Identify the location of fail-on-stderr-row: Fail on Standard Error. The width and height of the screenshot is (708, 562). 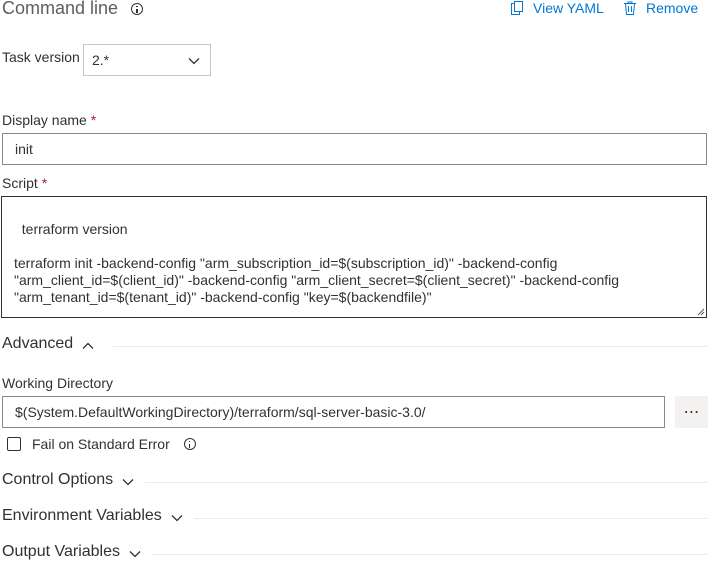
(101, 444).